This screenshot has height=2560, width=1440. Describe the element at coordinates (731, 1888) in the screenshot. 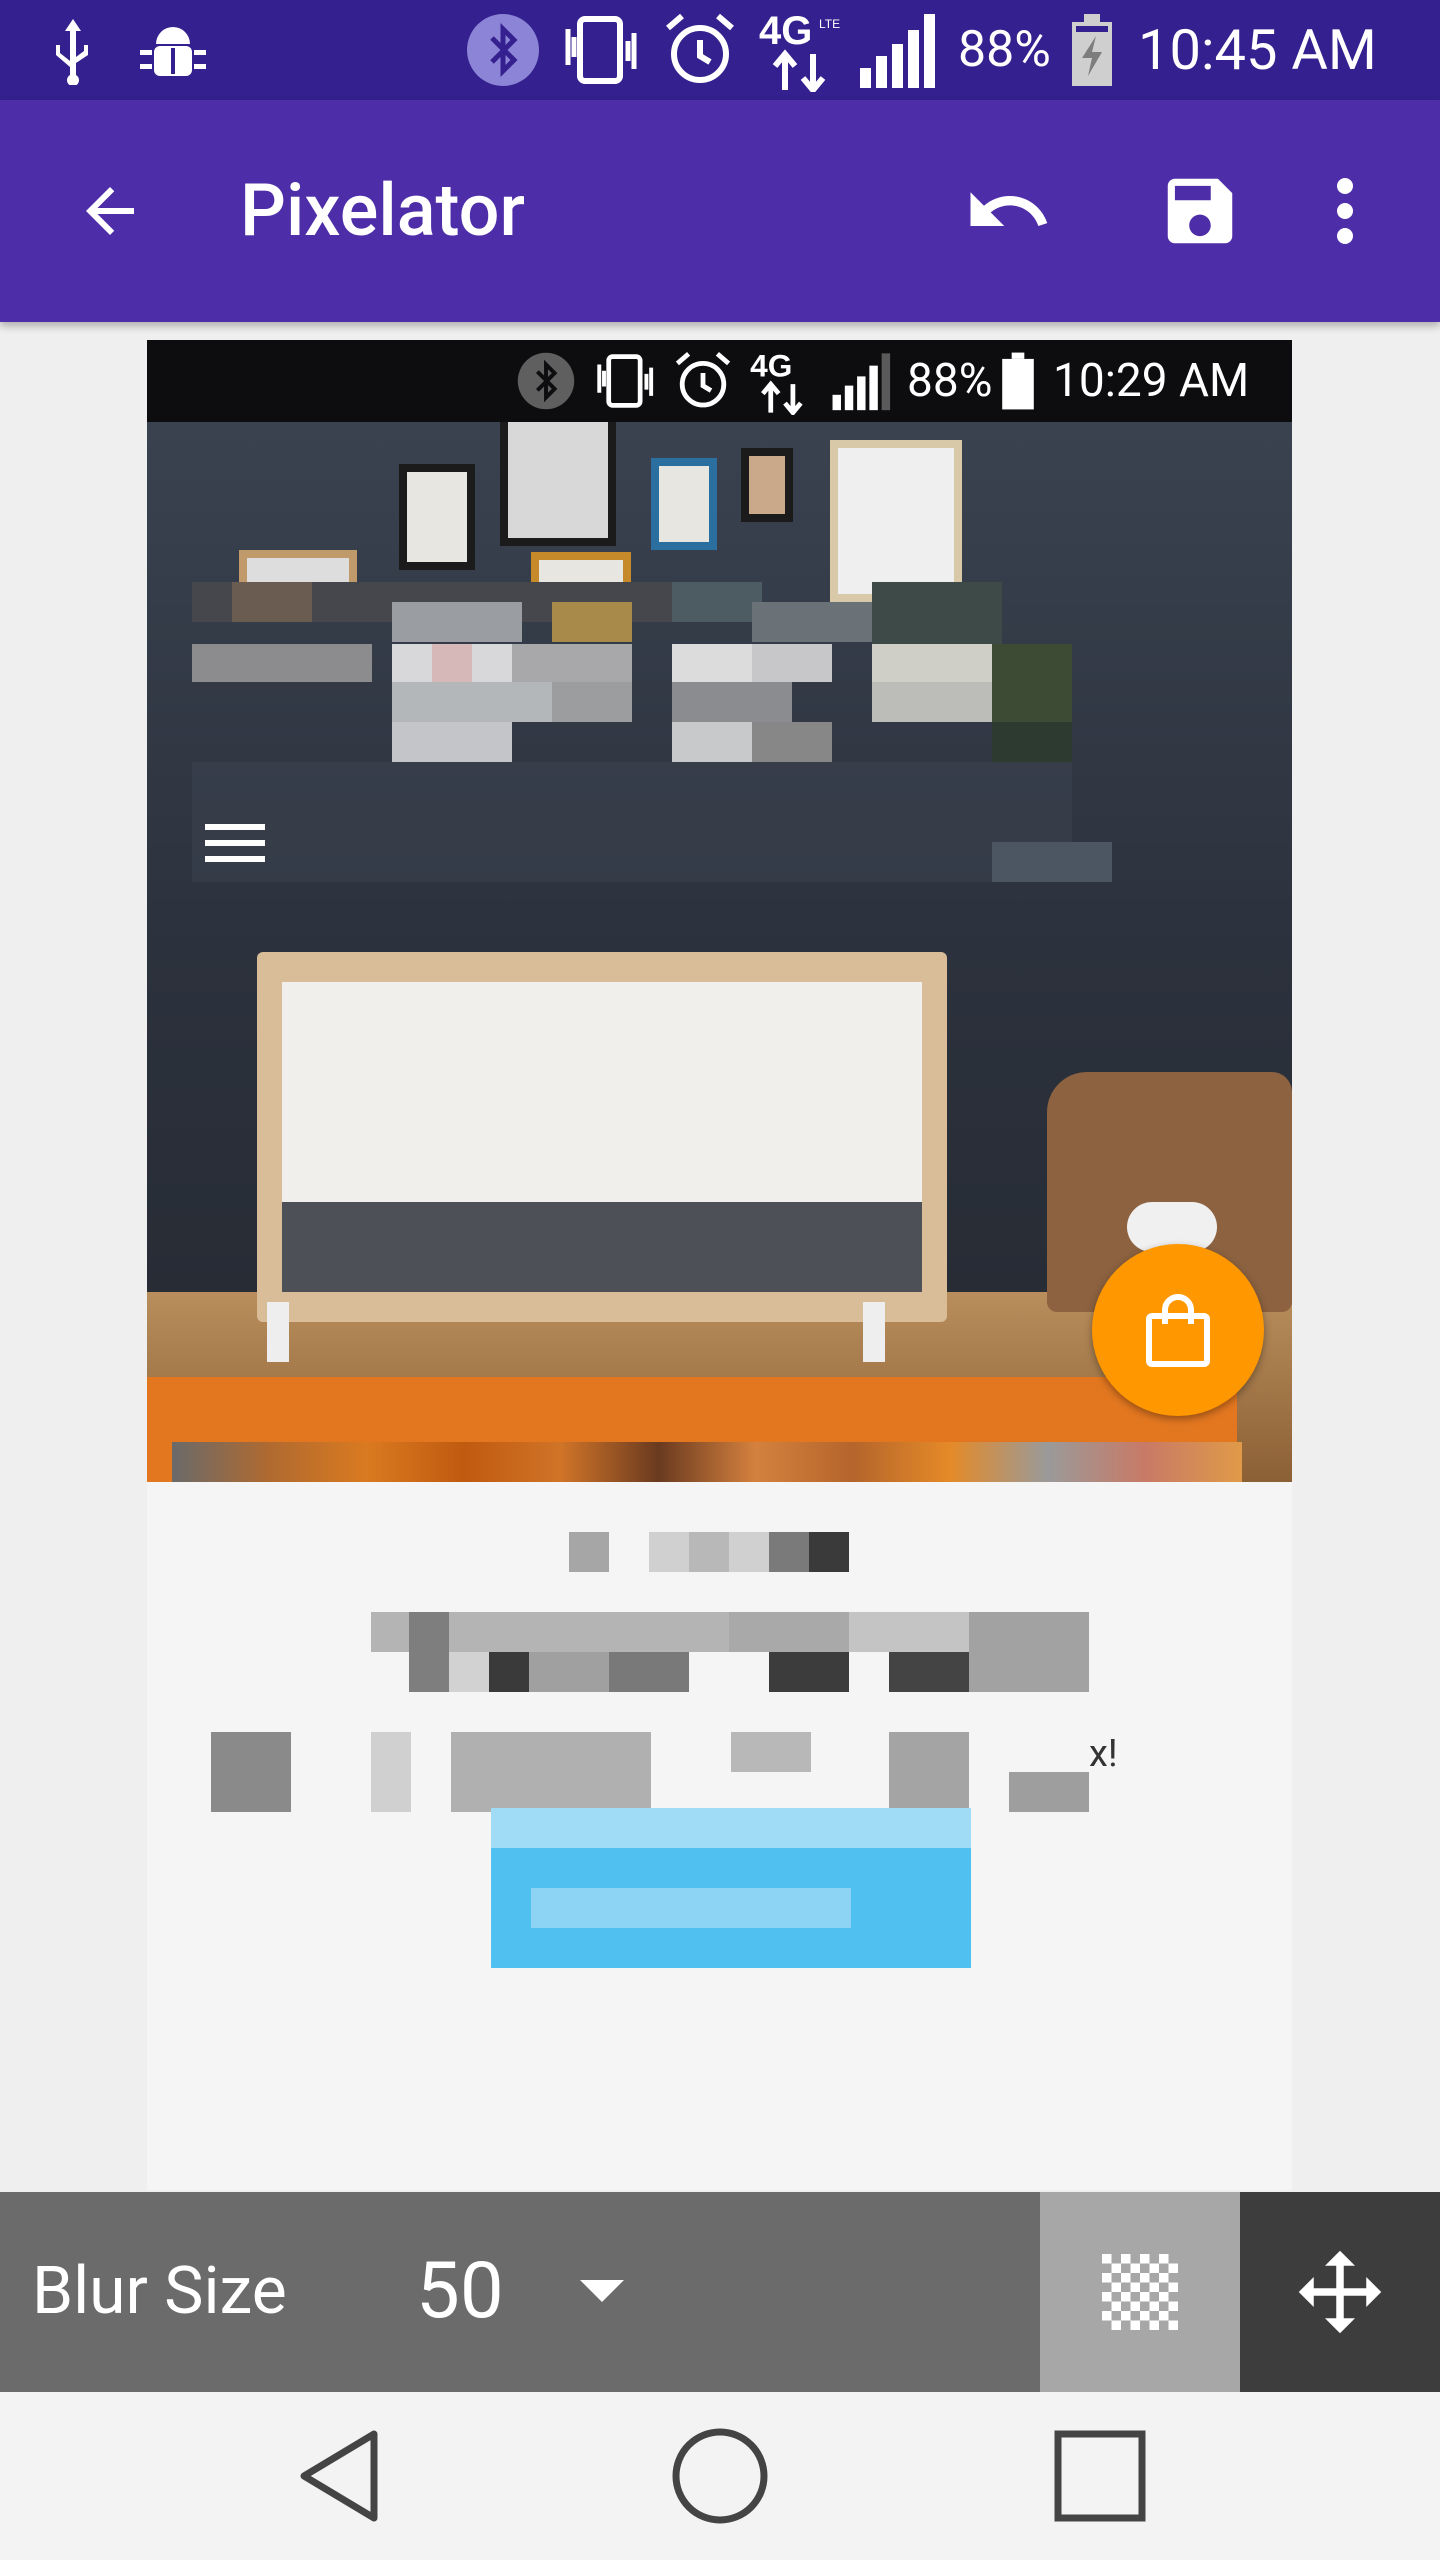

I see `pixelated-button` at that location.